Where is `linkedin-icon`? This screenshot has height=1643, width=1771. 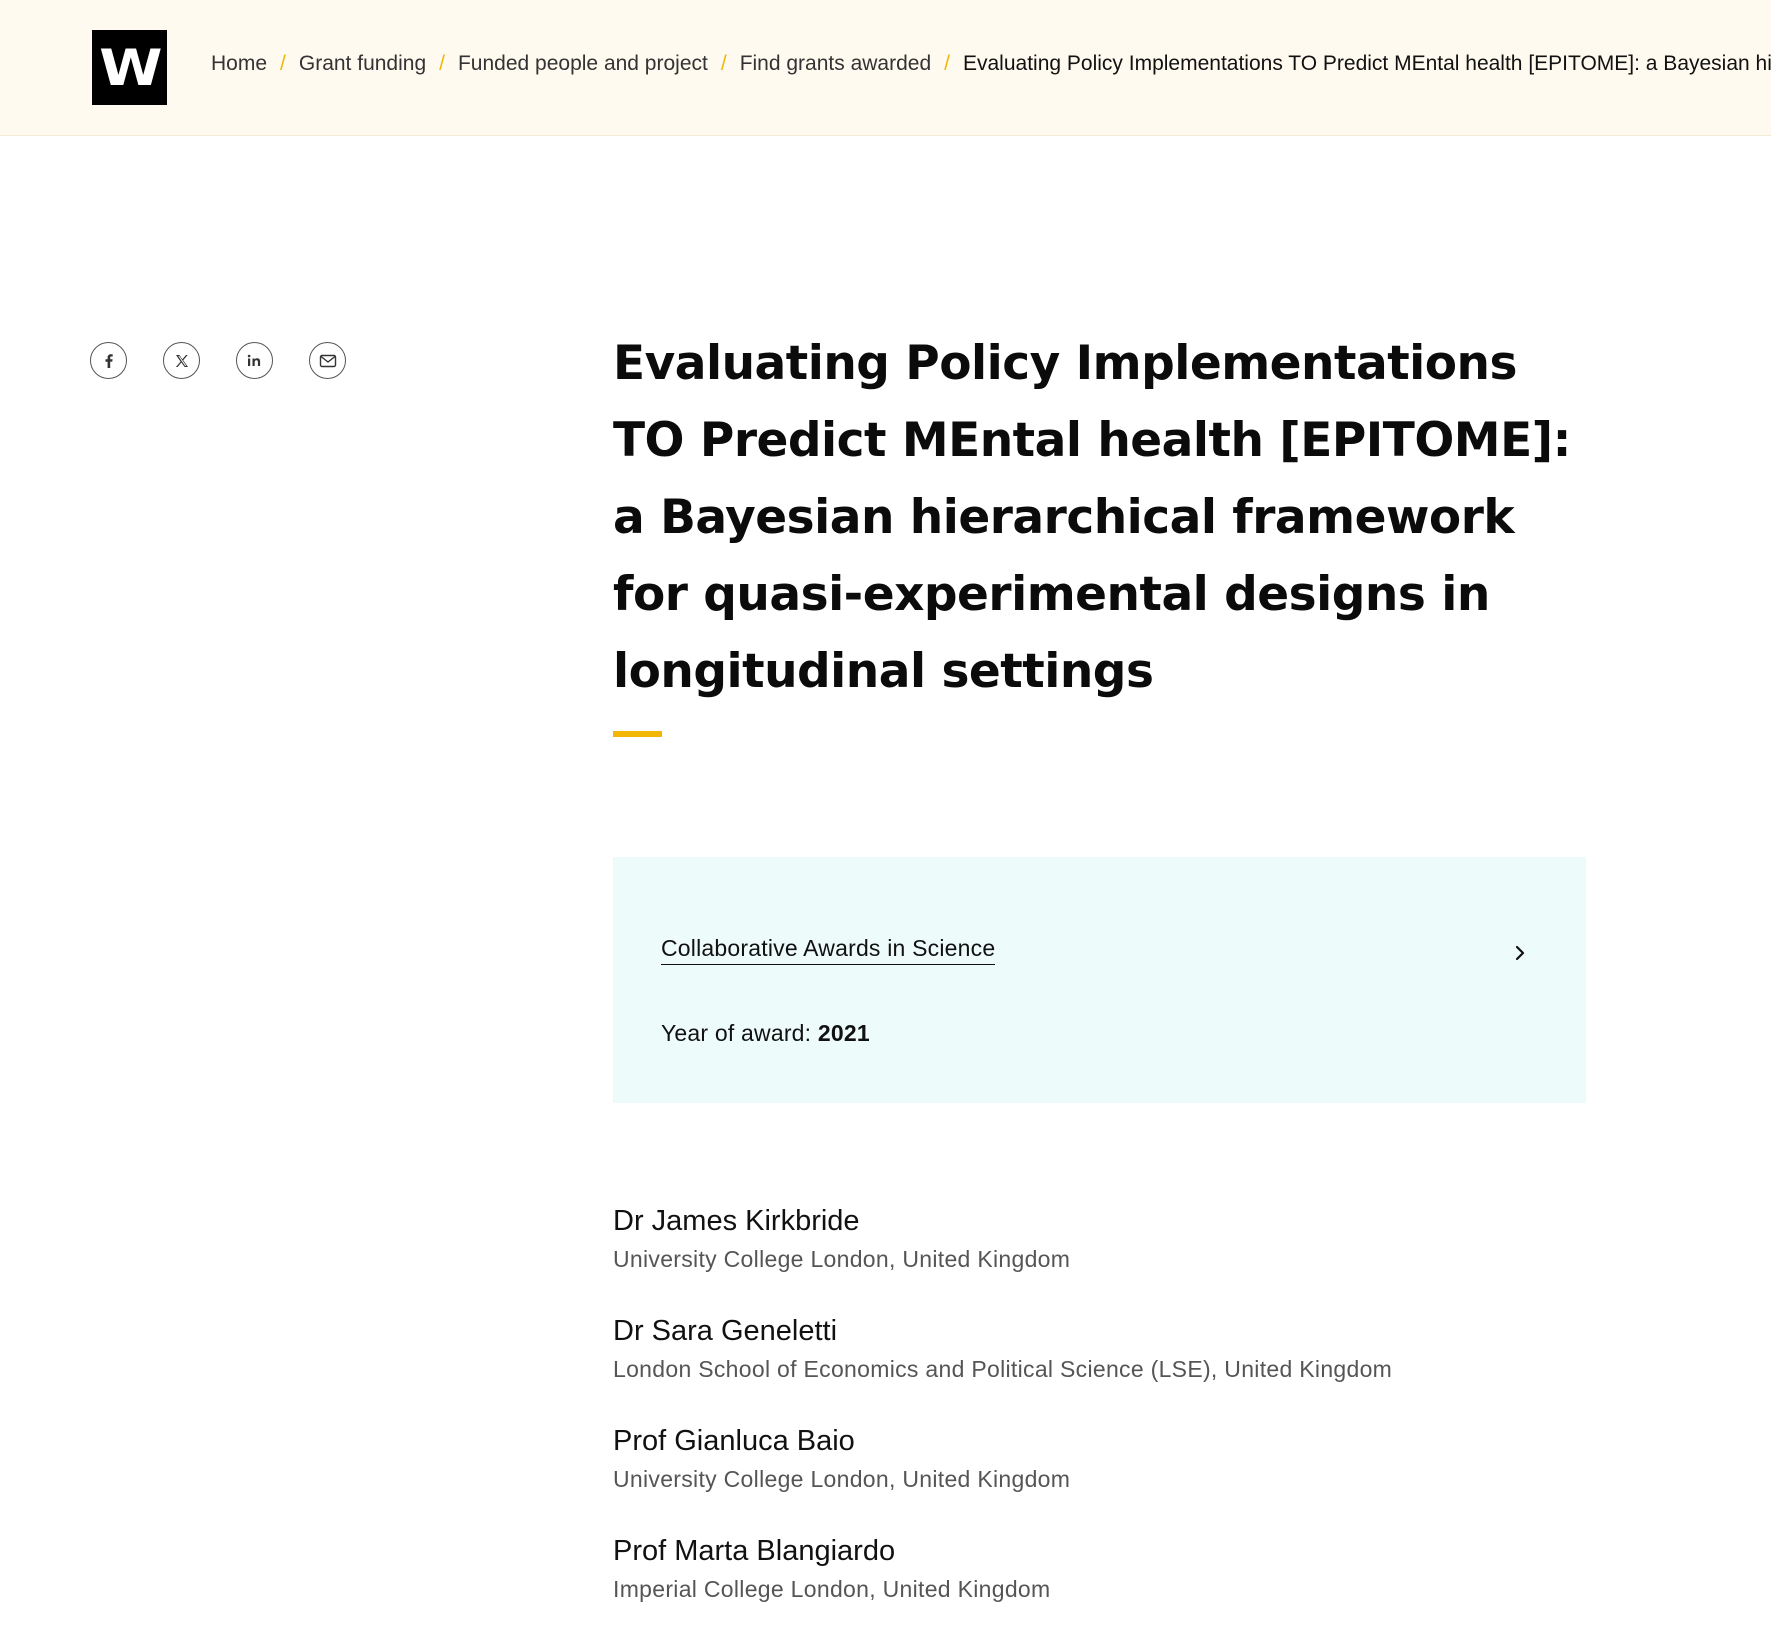
linkedin-icon is located at coordinates (254, 360).